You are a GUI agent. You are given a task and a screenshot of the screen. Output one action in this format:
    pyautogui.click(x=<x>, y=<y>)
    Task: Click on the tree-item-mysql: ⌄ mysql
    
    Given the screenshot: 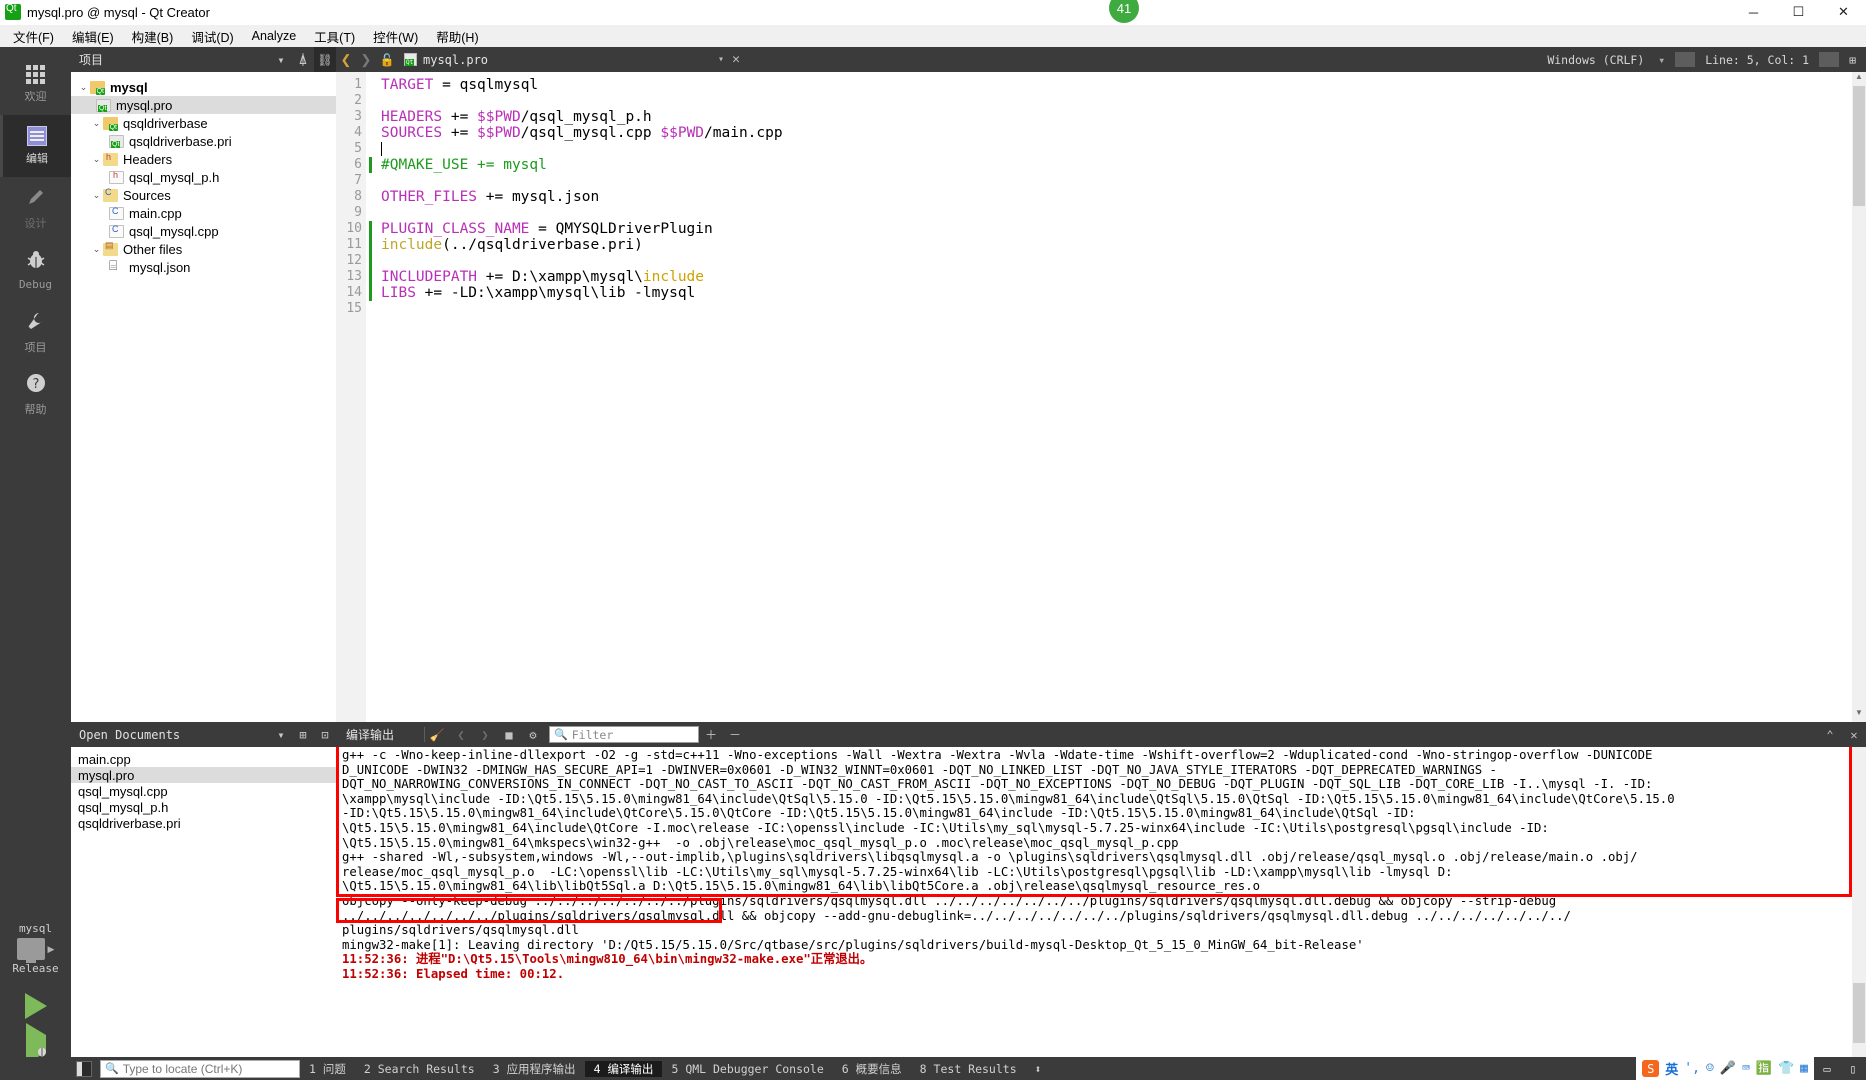 What is the action you would take?
    pyautogui.click(x=203, y=87)
    